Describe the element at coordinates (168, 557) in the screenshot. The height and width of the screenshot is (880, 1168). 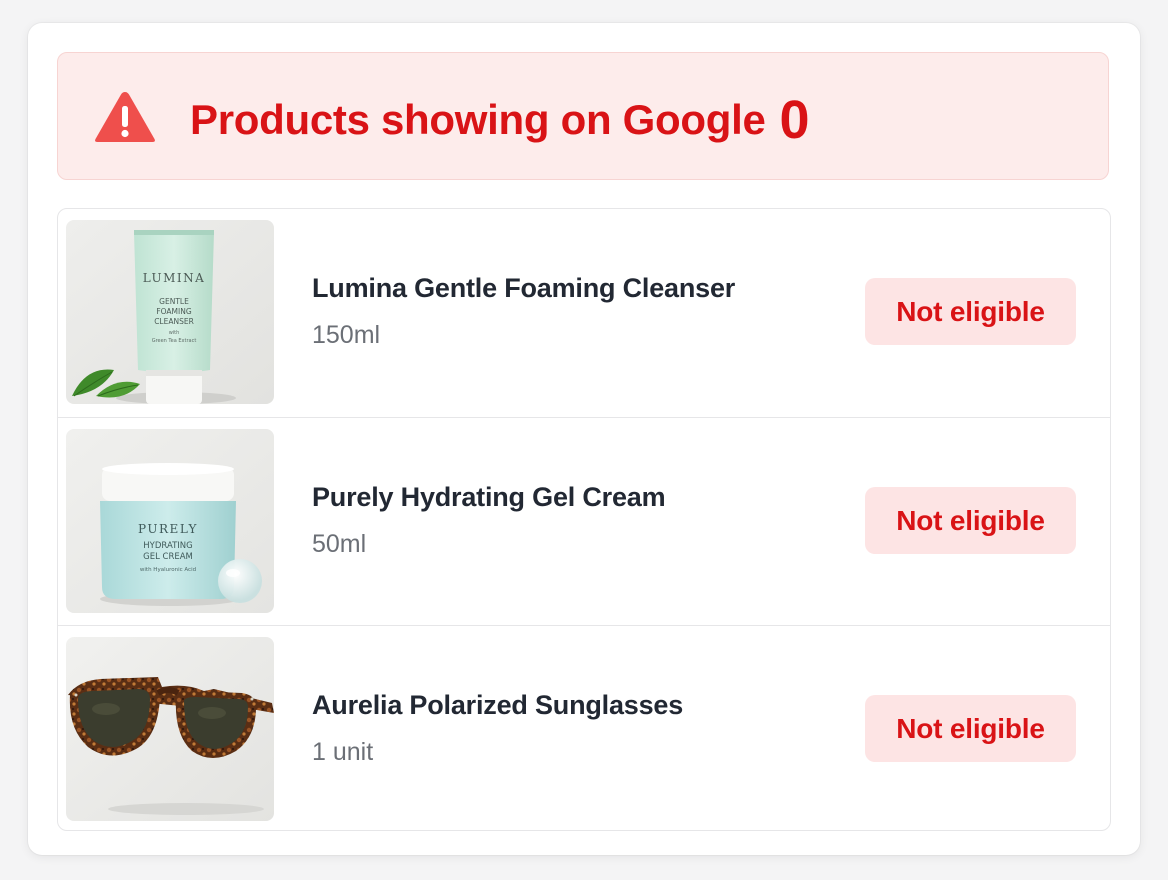
I see `jar-line2-text: GEL CREAM` at that location.